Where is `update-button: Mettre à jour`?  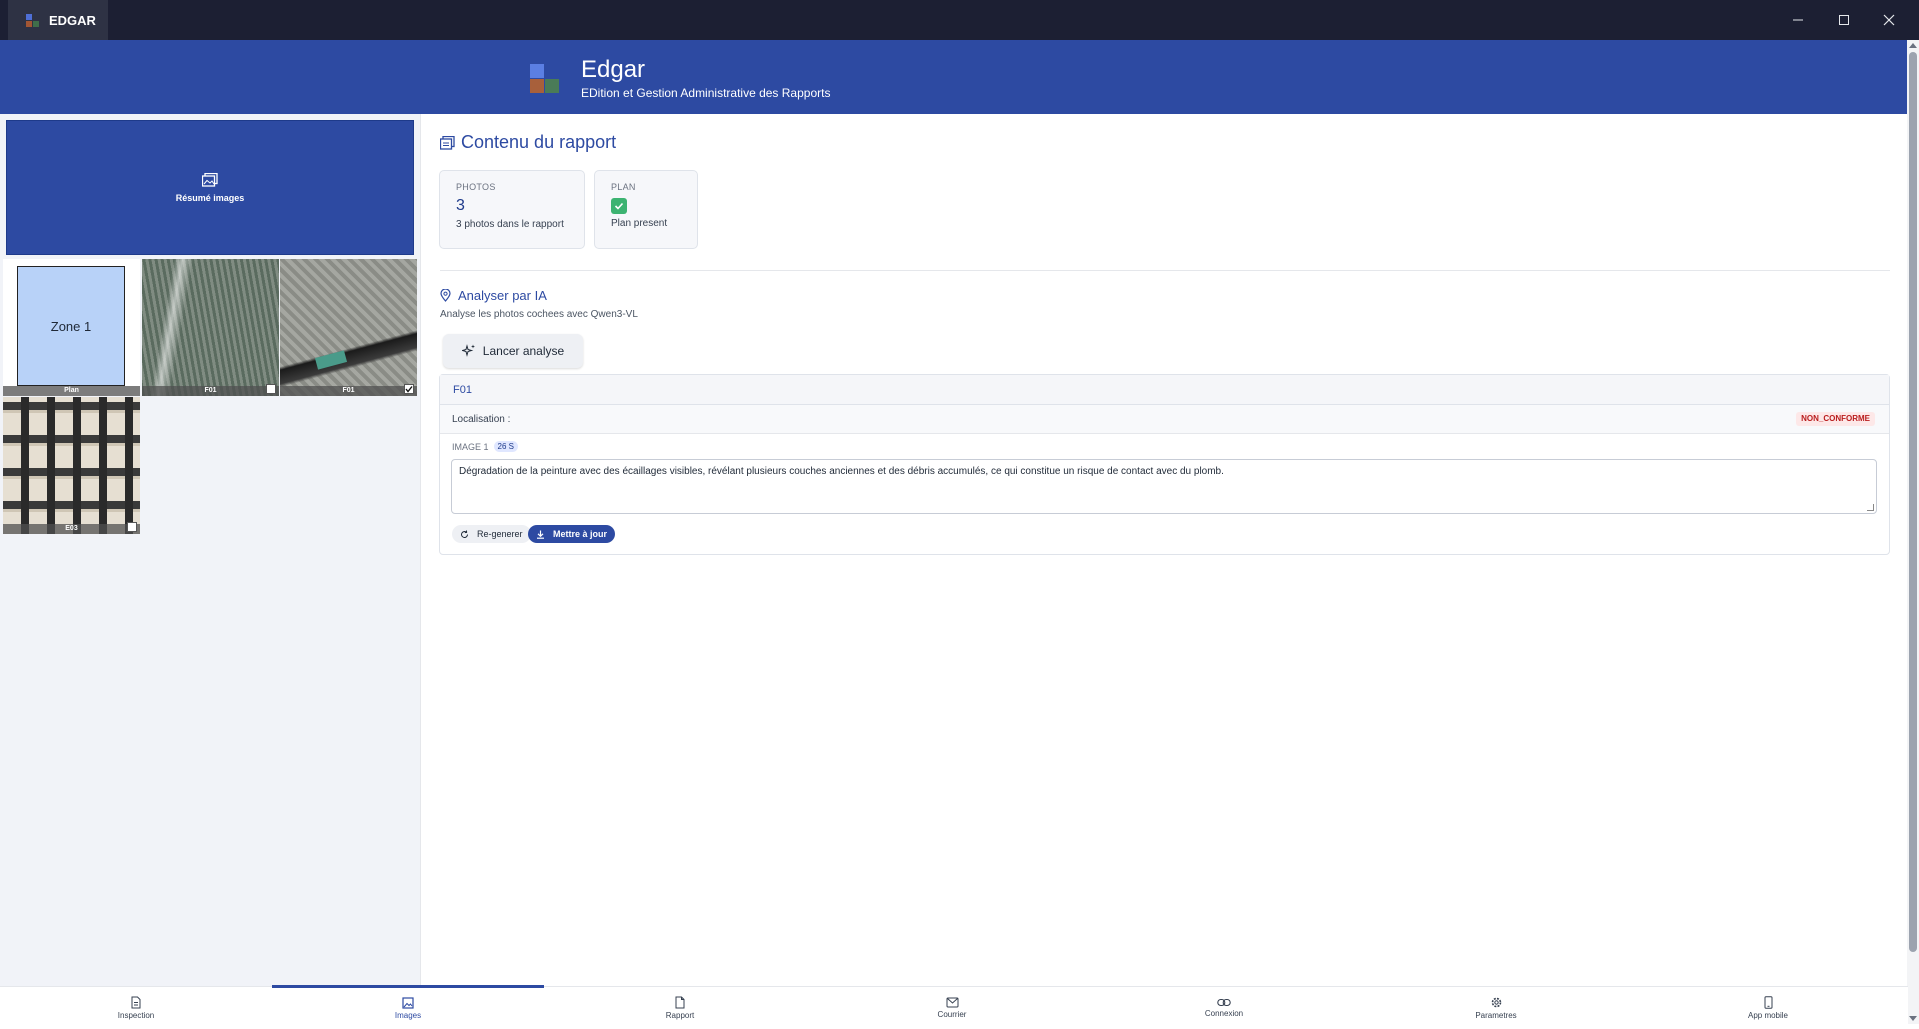 update-button: Mettre à jour is located at coordinates (572, 534).